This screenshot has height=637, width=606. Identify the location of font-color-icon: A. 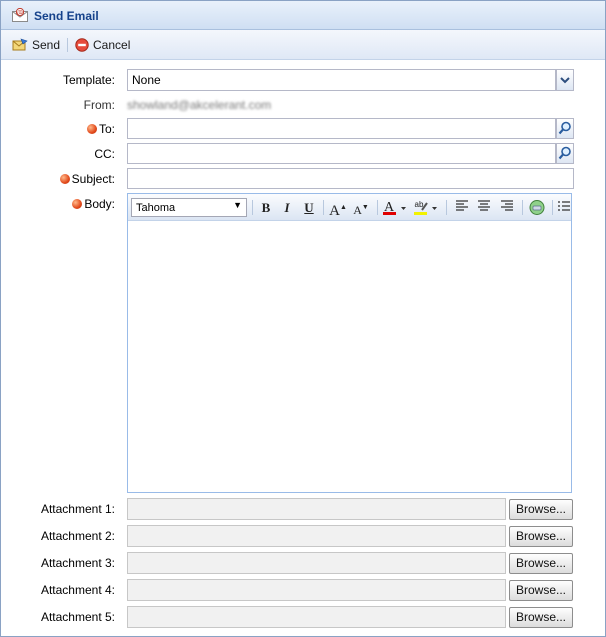
(394, 207).